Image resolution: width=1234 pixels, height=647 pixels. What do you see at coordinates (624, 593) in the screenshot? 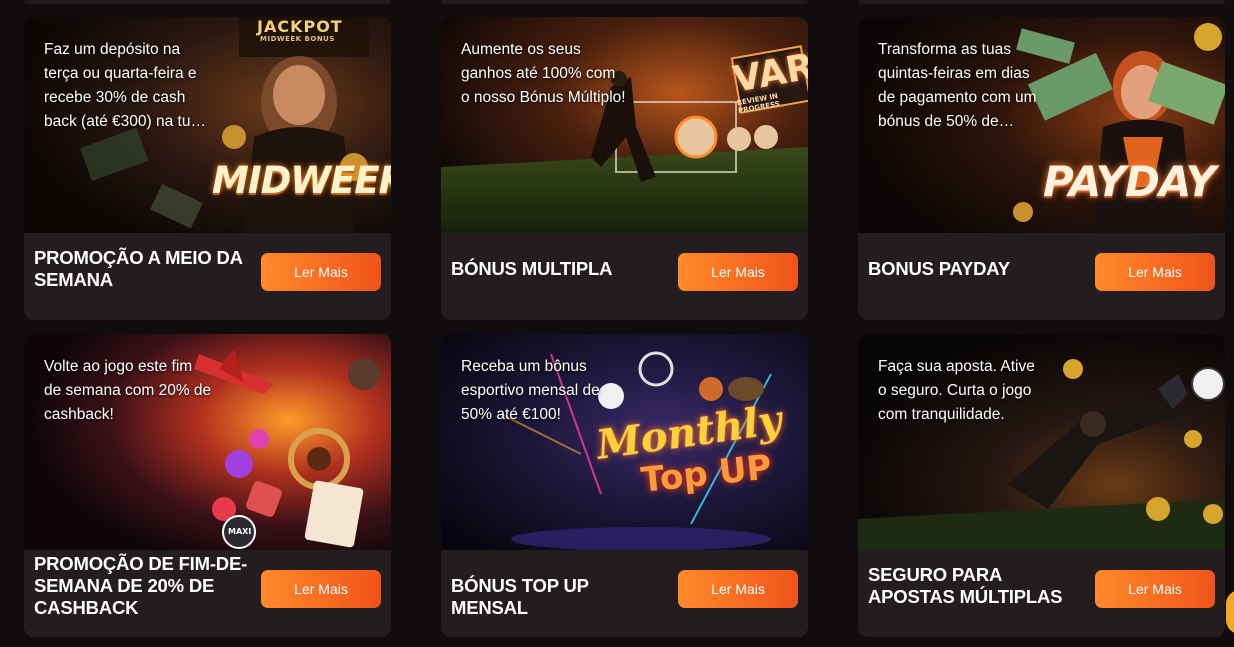
I see `promo-footer: BÓNUS TOP UP MENSAL Ler Mais` at bounding box center [624, 593].